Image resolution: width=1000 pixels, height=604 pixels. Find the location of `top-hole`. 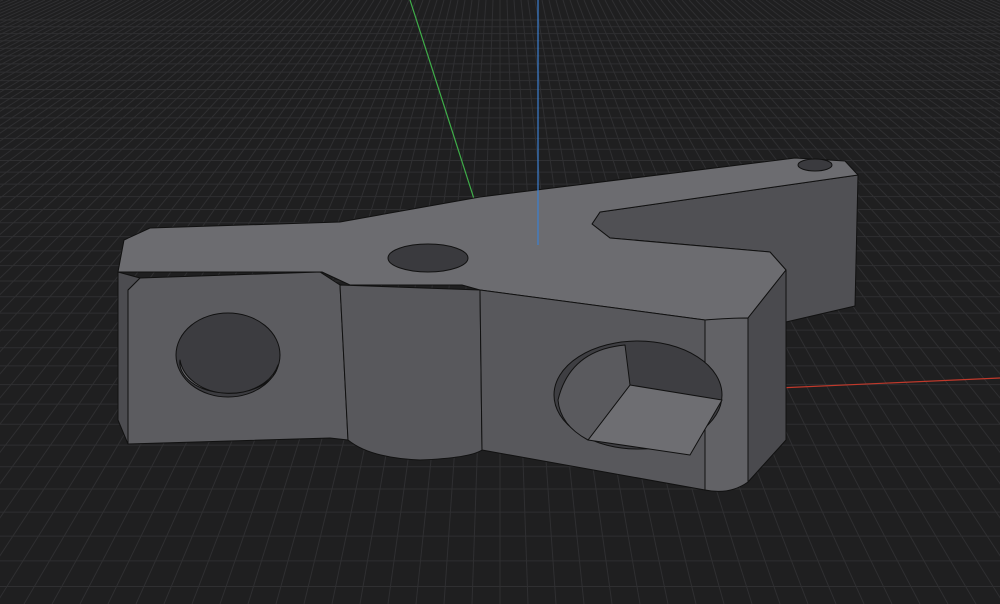

top-hole is located at coordinates (428, 258).